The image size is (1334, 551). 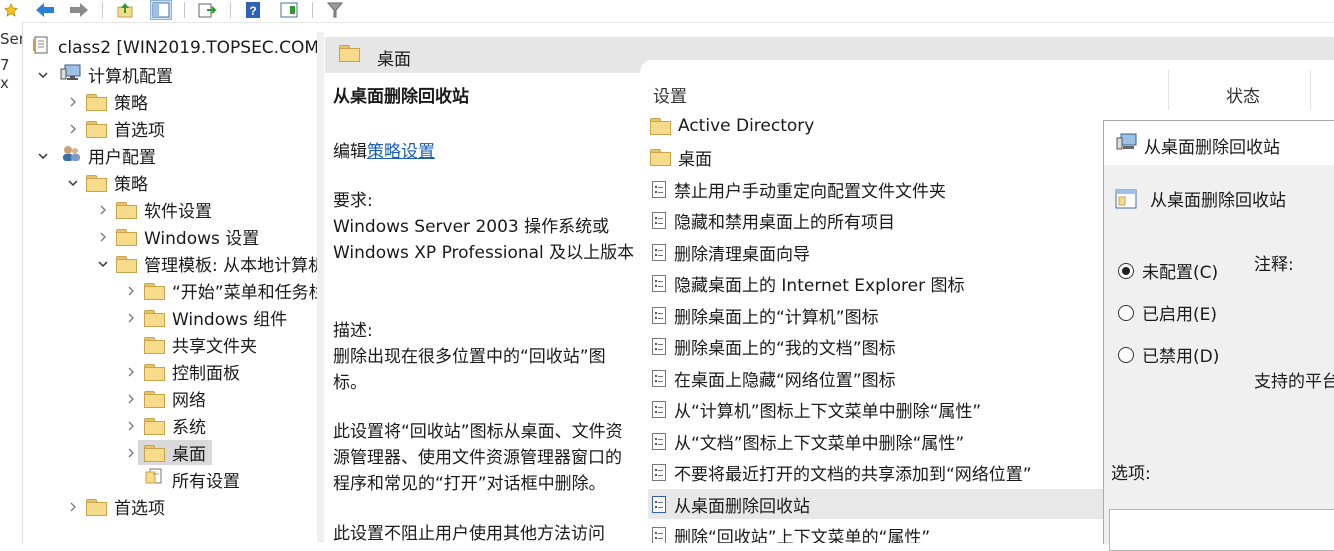 What do you see at coordinates (206, 263) in the screenshot?
I see `tree-item-admin-templates: 管理模板: 从本地计算机` at bounding box center [206, 263].